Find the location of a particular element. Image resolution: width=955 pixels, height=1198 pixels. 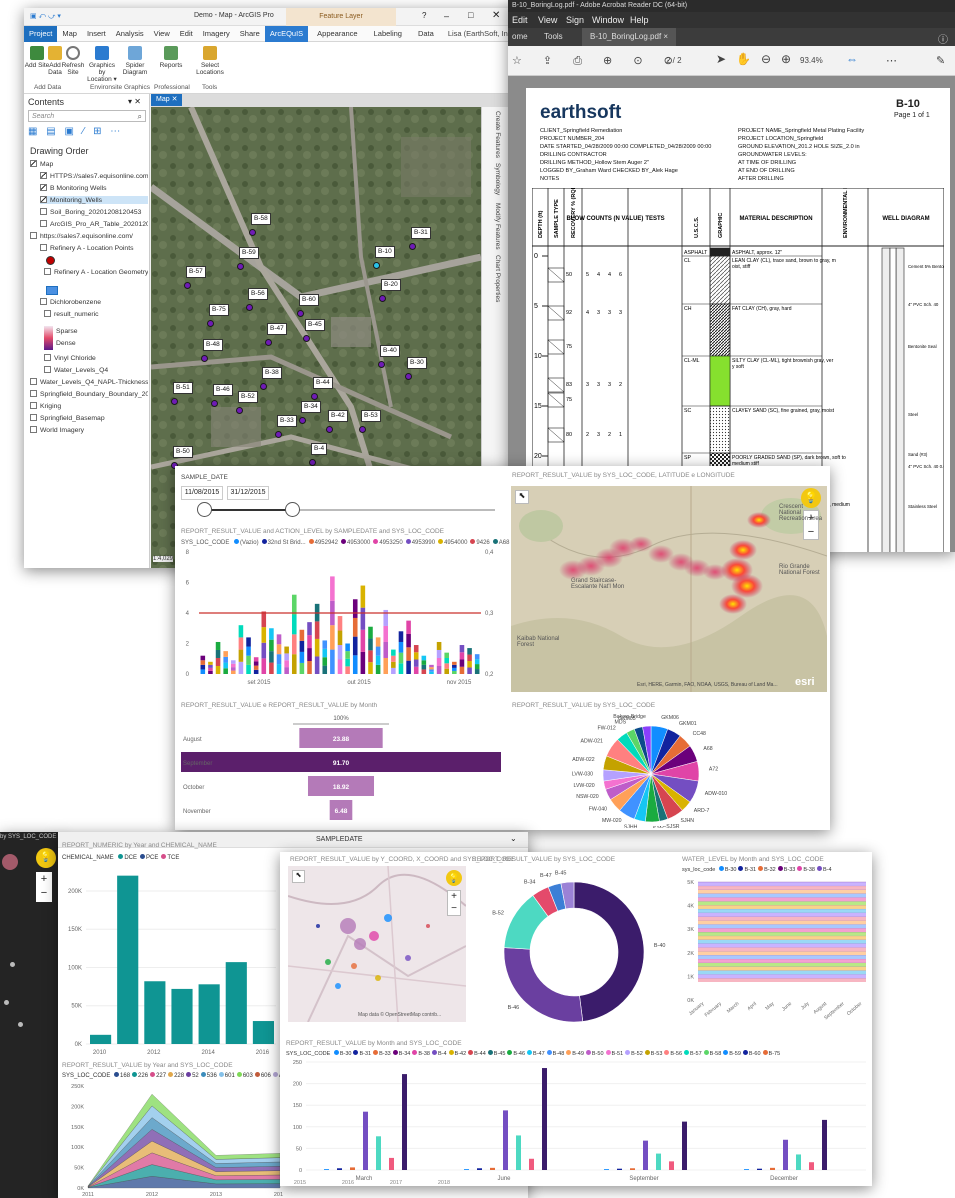

legend-item: 4953250 is located at coordinates (386, 542).